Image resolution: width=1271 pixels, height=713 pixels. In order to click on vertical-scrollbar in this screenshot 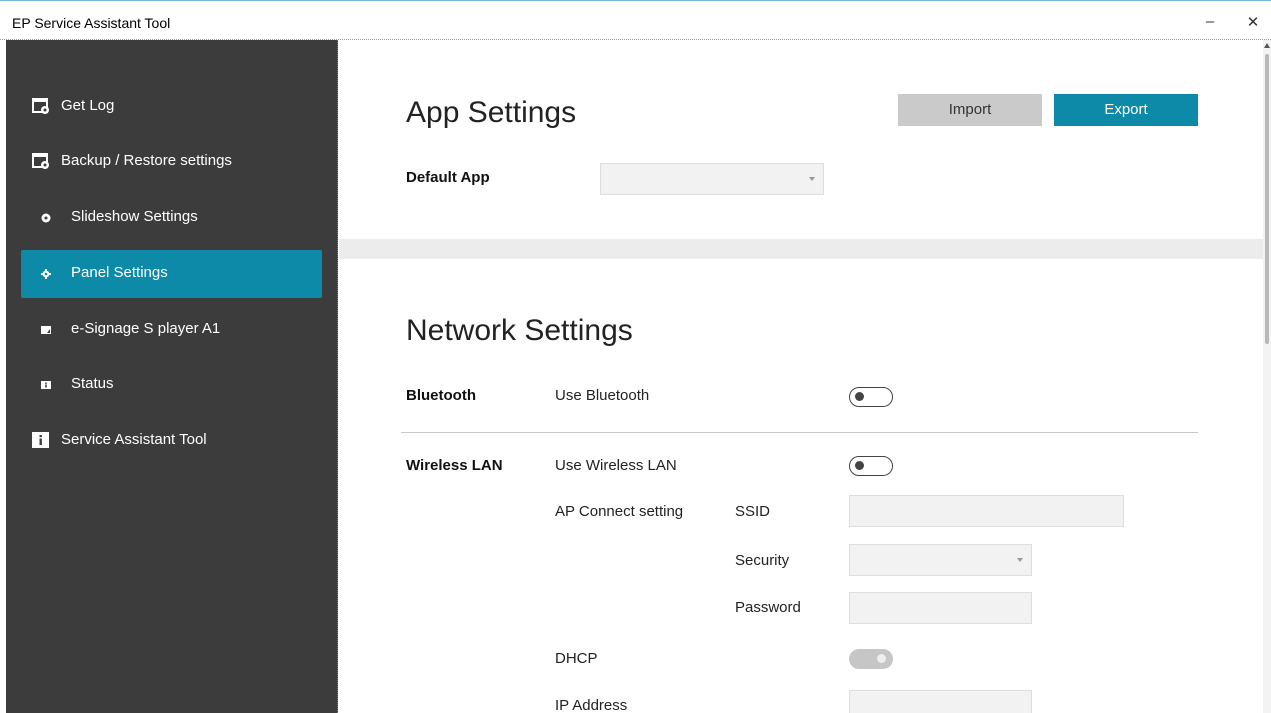, I will do `click(1267, 376)`.